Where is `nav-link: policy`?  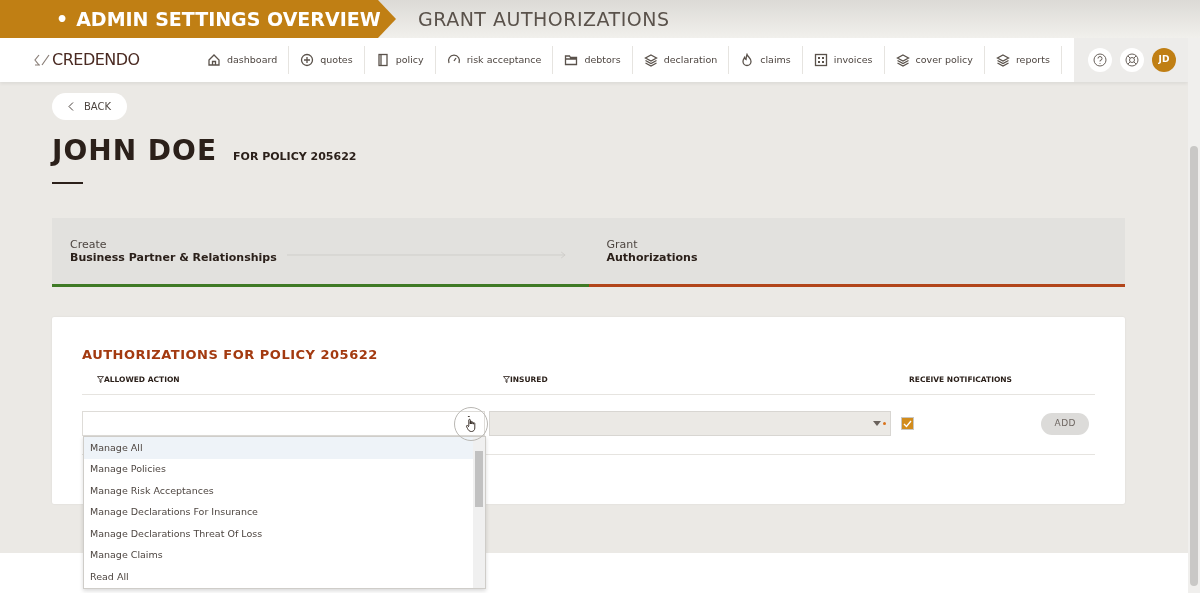
nav-link: policy is located at coordinates (400, 60).